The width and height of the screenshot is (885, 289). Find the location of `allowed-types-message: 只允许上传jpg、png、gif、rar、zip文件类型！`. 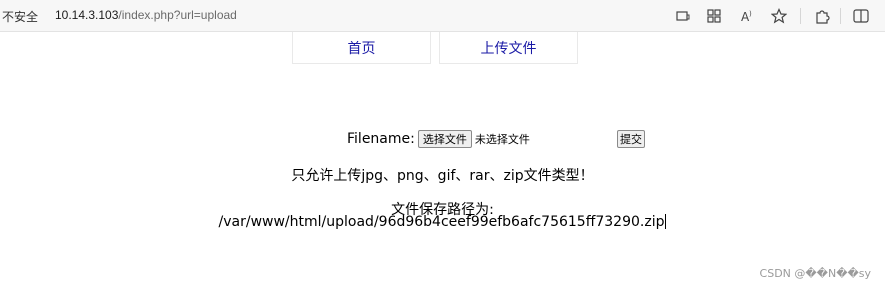

allowed-types-message: 只允许上传jpg、png、gif、rar、zip文件类型！ is located at coordinates (442, 176).